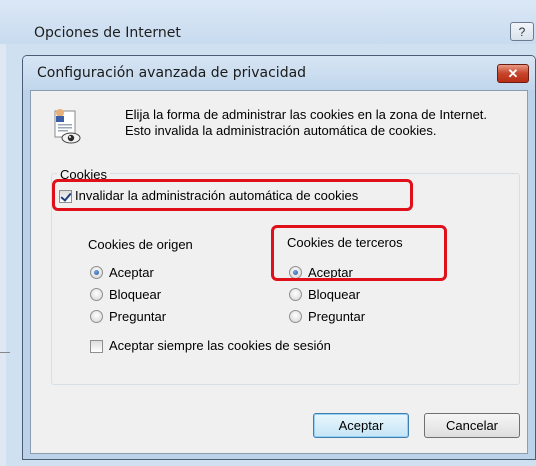  What do you see at coordinates (268, 22) in the screenshot?
I see `parent-titlebar: Opciones de Internet ?` at bounding box center [268, 22].